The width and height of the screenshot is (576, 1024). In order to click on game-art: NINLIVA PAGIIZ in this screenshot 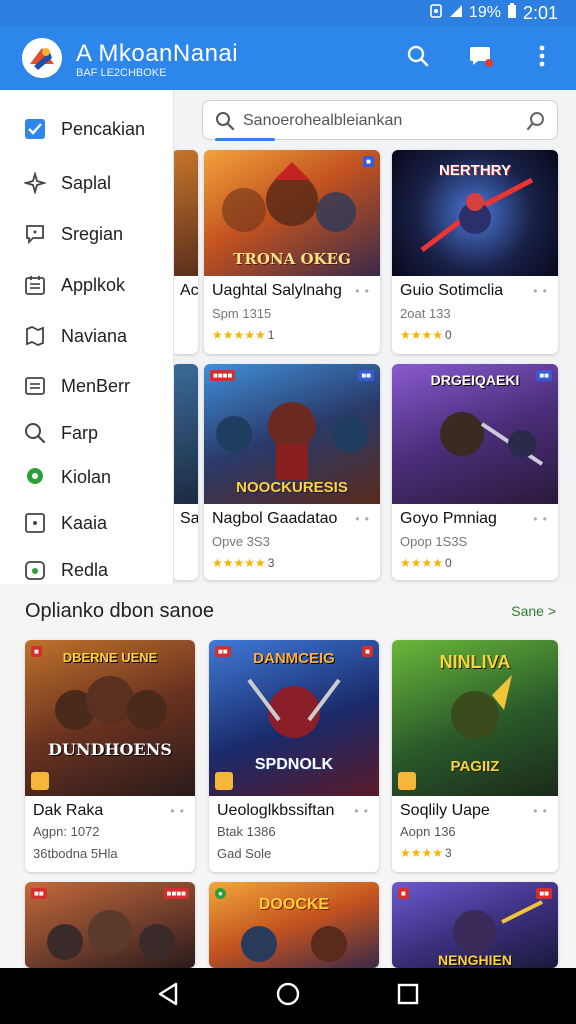, I will do `click(475, 718)`.